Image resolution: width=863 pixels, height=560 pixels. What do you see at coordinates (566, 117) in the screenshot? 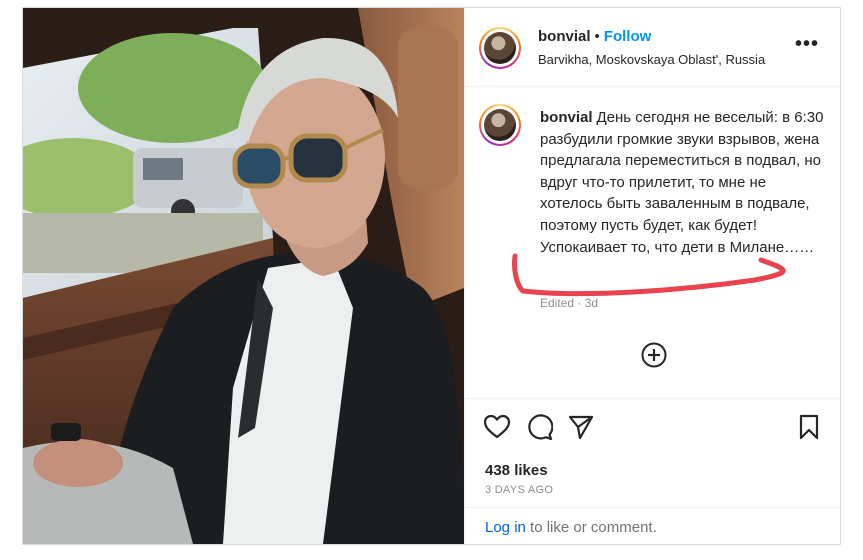
I see `caption-username: bonvial` at bounding box center [566, 117].